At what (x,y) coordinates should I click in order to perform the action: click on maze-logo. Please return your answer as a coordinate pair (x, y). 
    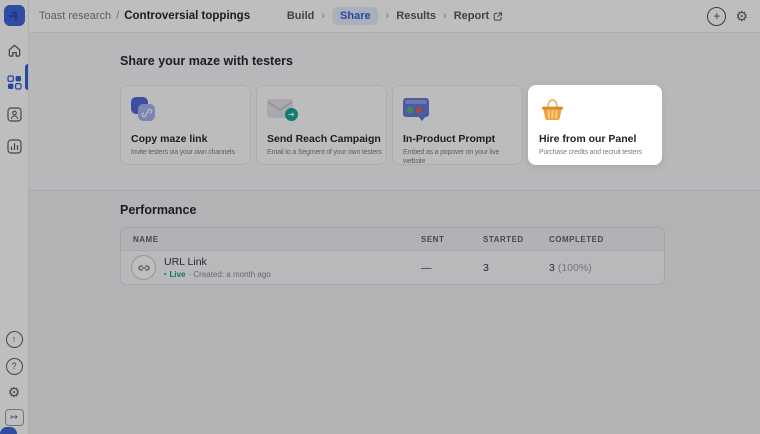
    Looking at the image, I should click on (14, 15).